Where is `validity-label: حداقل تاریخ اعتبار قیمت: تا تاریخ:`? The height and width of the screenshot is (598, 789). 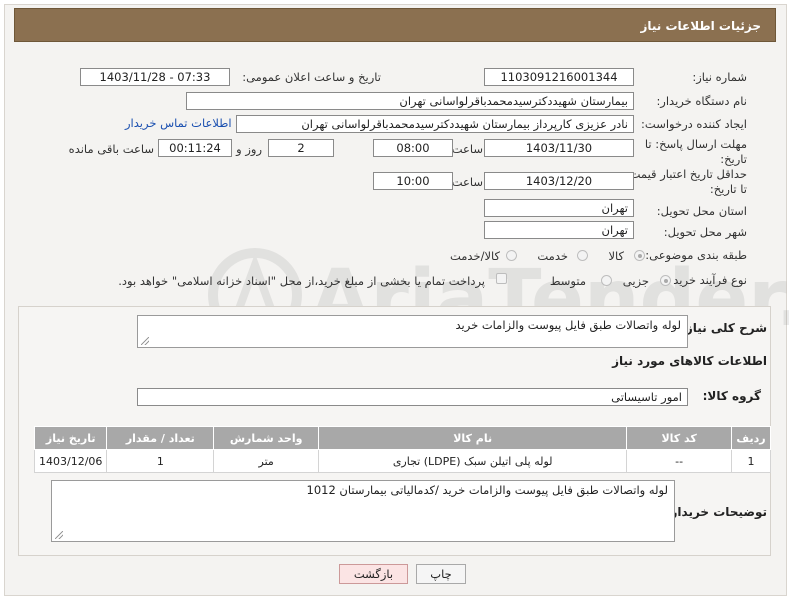
validity-label: حداقل تاریخ اعتبار قیمت: تا تاریخ: is located at coordinates (686, 181).